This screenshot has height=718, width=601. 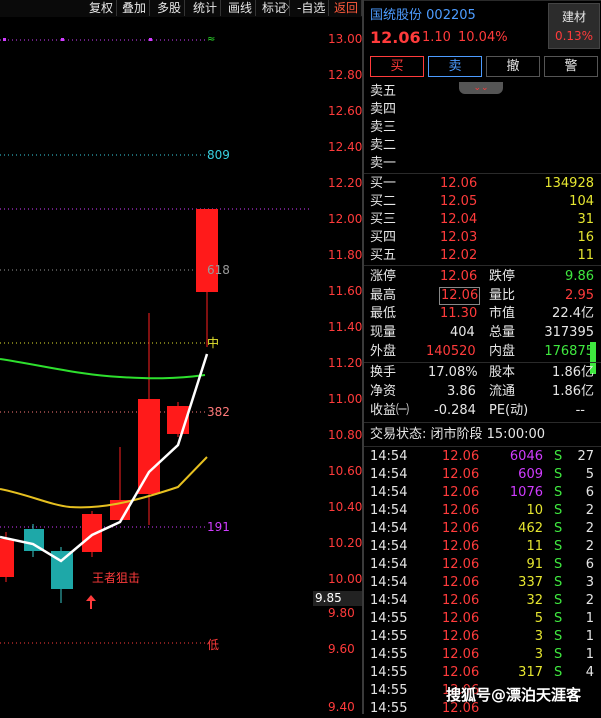 What do you see at coordinates (116, 578) in the screenshot?
I see `signal-annotation: 王者狙击` at bounding box center [116, 578].